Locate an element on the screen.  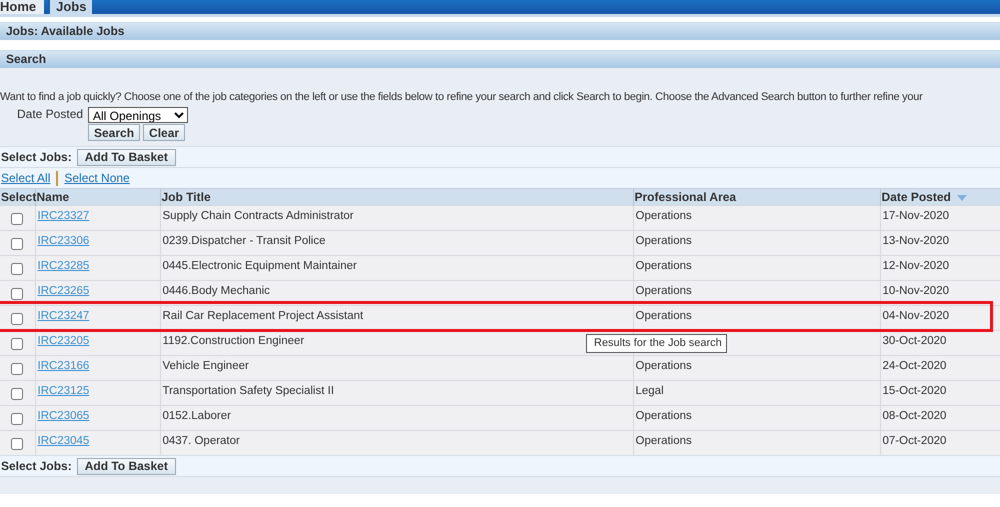
date-cell: 30-Oct-2020 is located at coordinates (940, 343).